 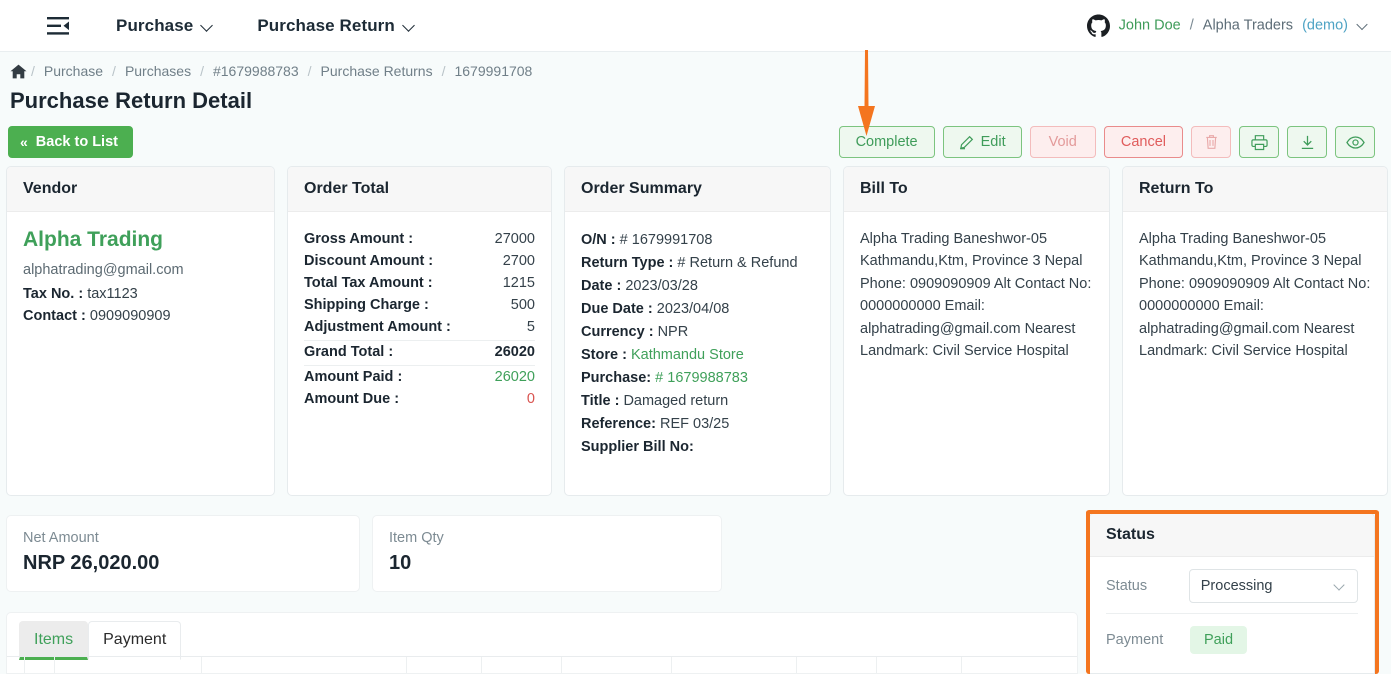 I want to click on tab-payment: Payment, so click(x=135, y=640).